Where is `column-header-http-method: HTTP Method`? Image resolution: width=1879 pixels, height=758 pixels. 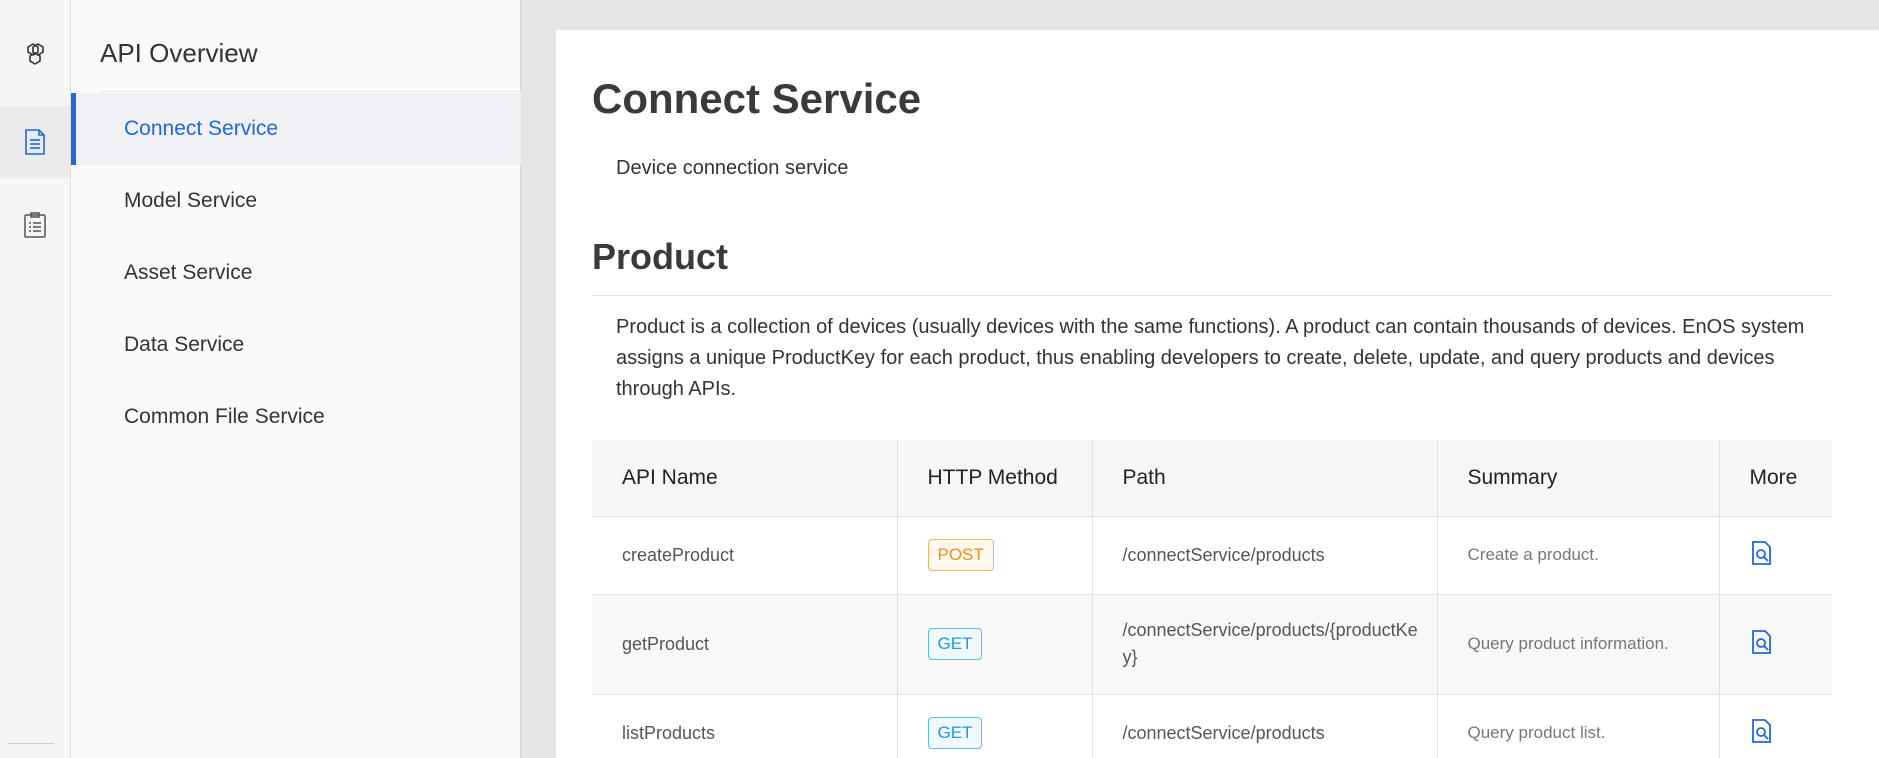
column-header-http-method: HTTP Method is located at coordinates (995, 478).